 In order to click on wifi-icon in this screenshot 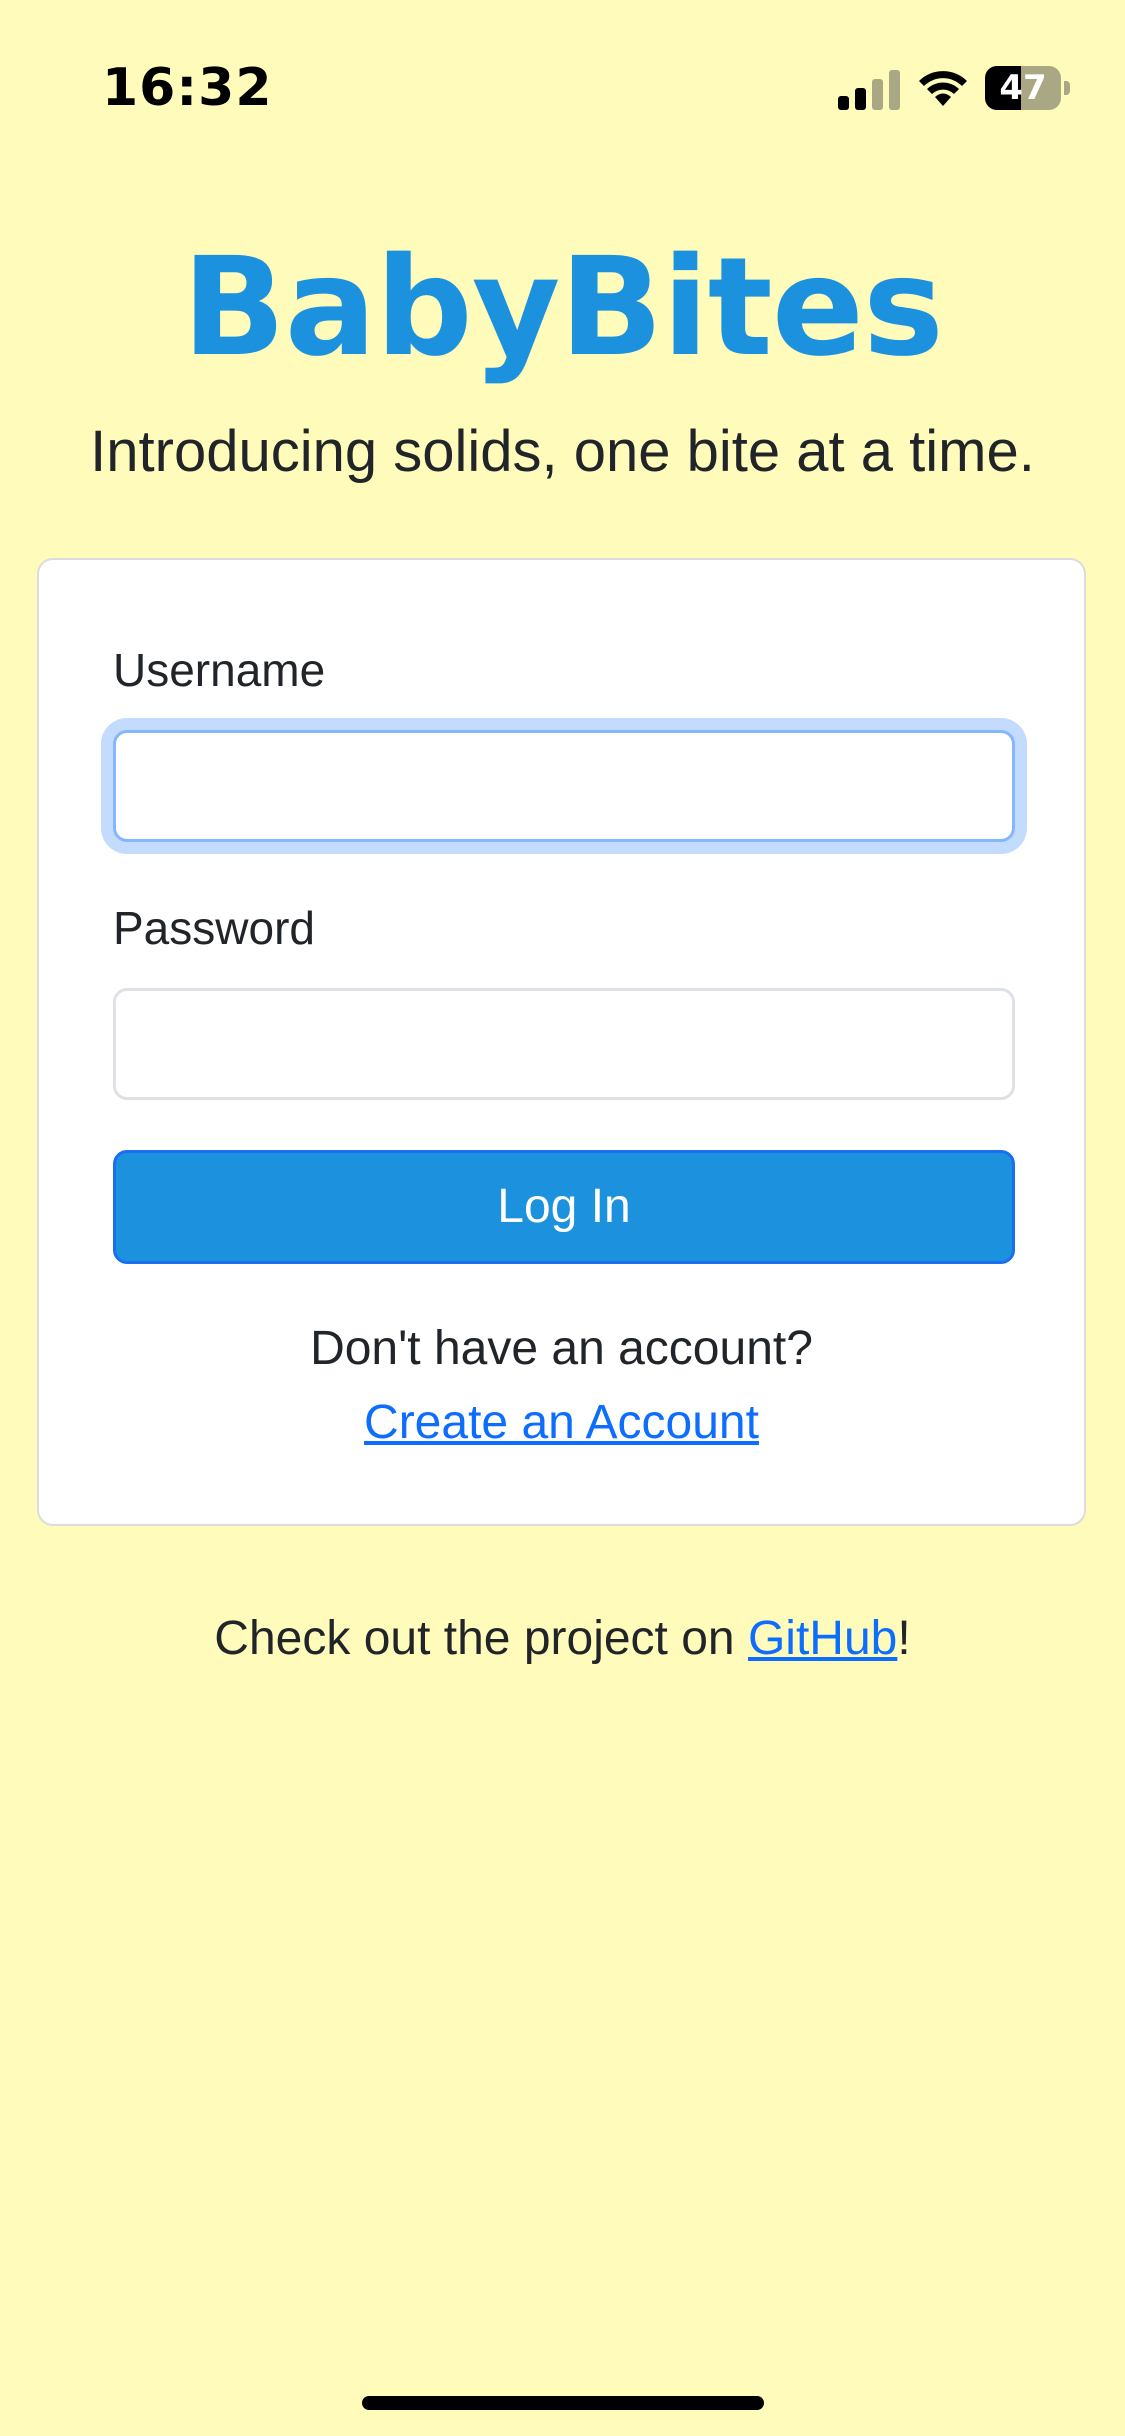, I will do `click(943, 88)`.